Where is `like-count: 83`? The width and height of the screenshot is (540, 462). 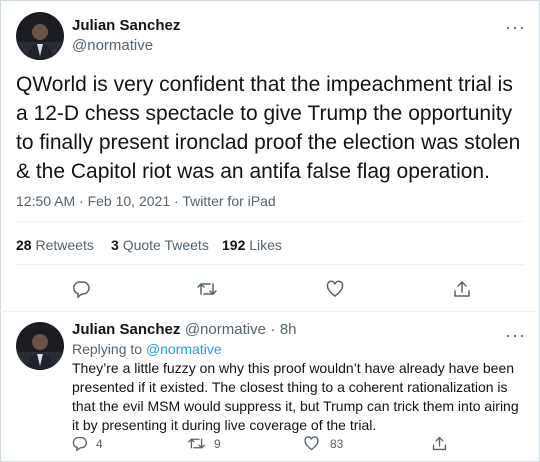
like-count: 83 is located at coordinates (337, 443).